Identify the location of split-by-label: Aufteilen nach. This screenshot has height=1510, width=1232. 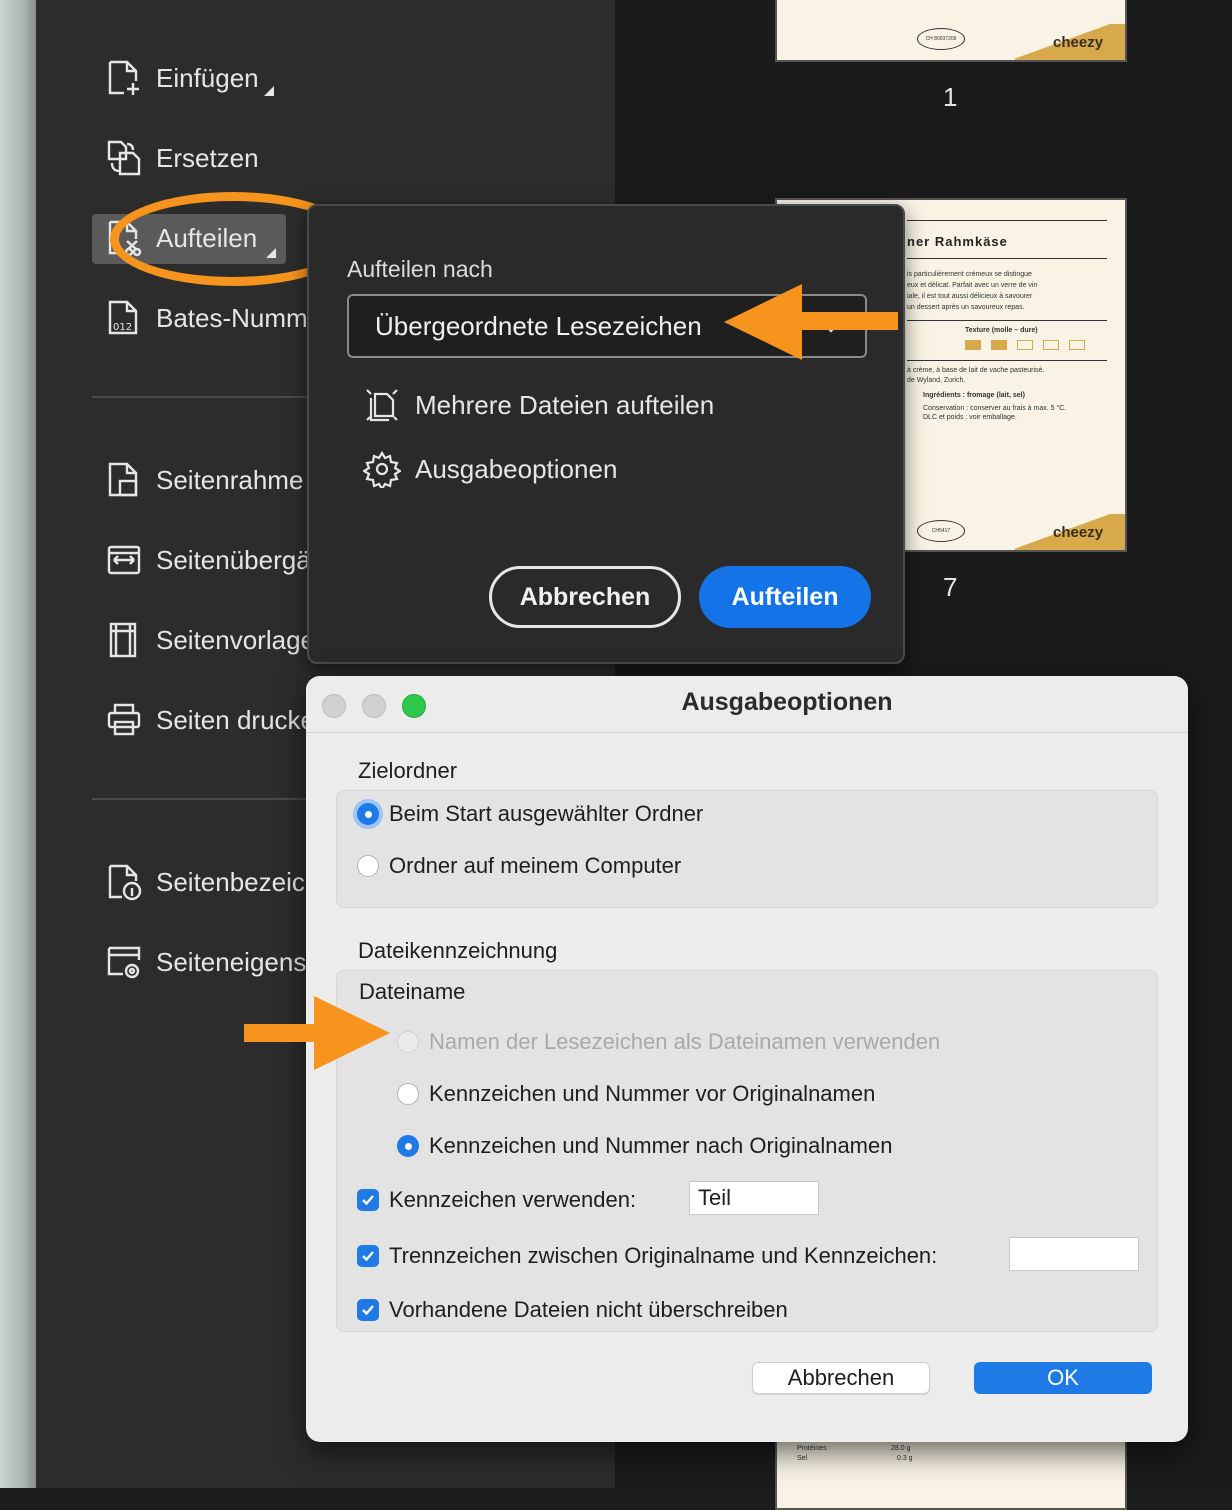
(420, 269).